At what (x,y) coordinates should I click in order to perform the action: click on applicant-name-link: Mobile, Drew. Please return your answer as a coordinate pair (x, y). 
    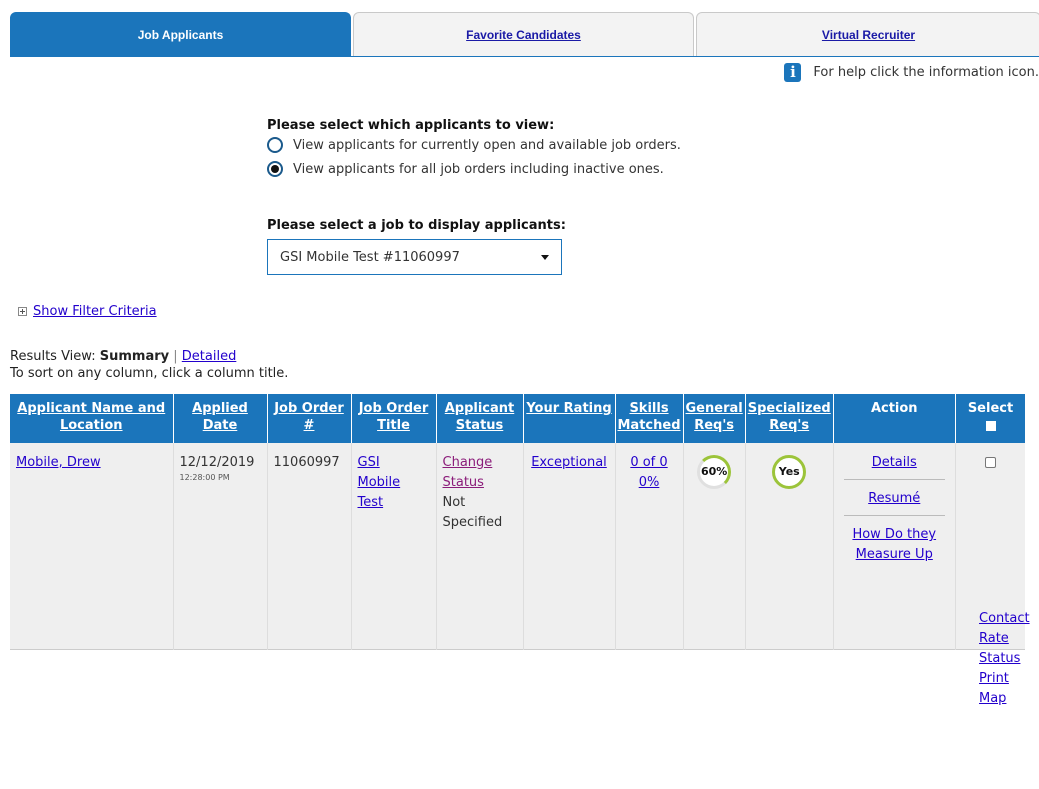
    Looking at the image, I should click on (58, 462).